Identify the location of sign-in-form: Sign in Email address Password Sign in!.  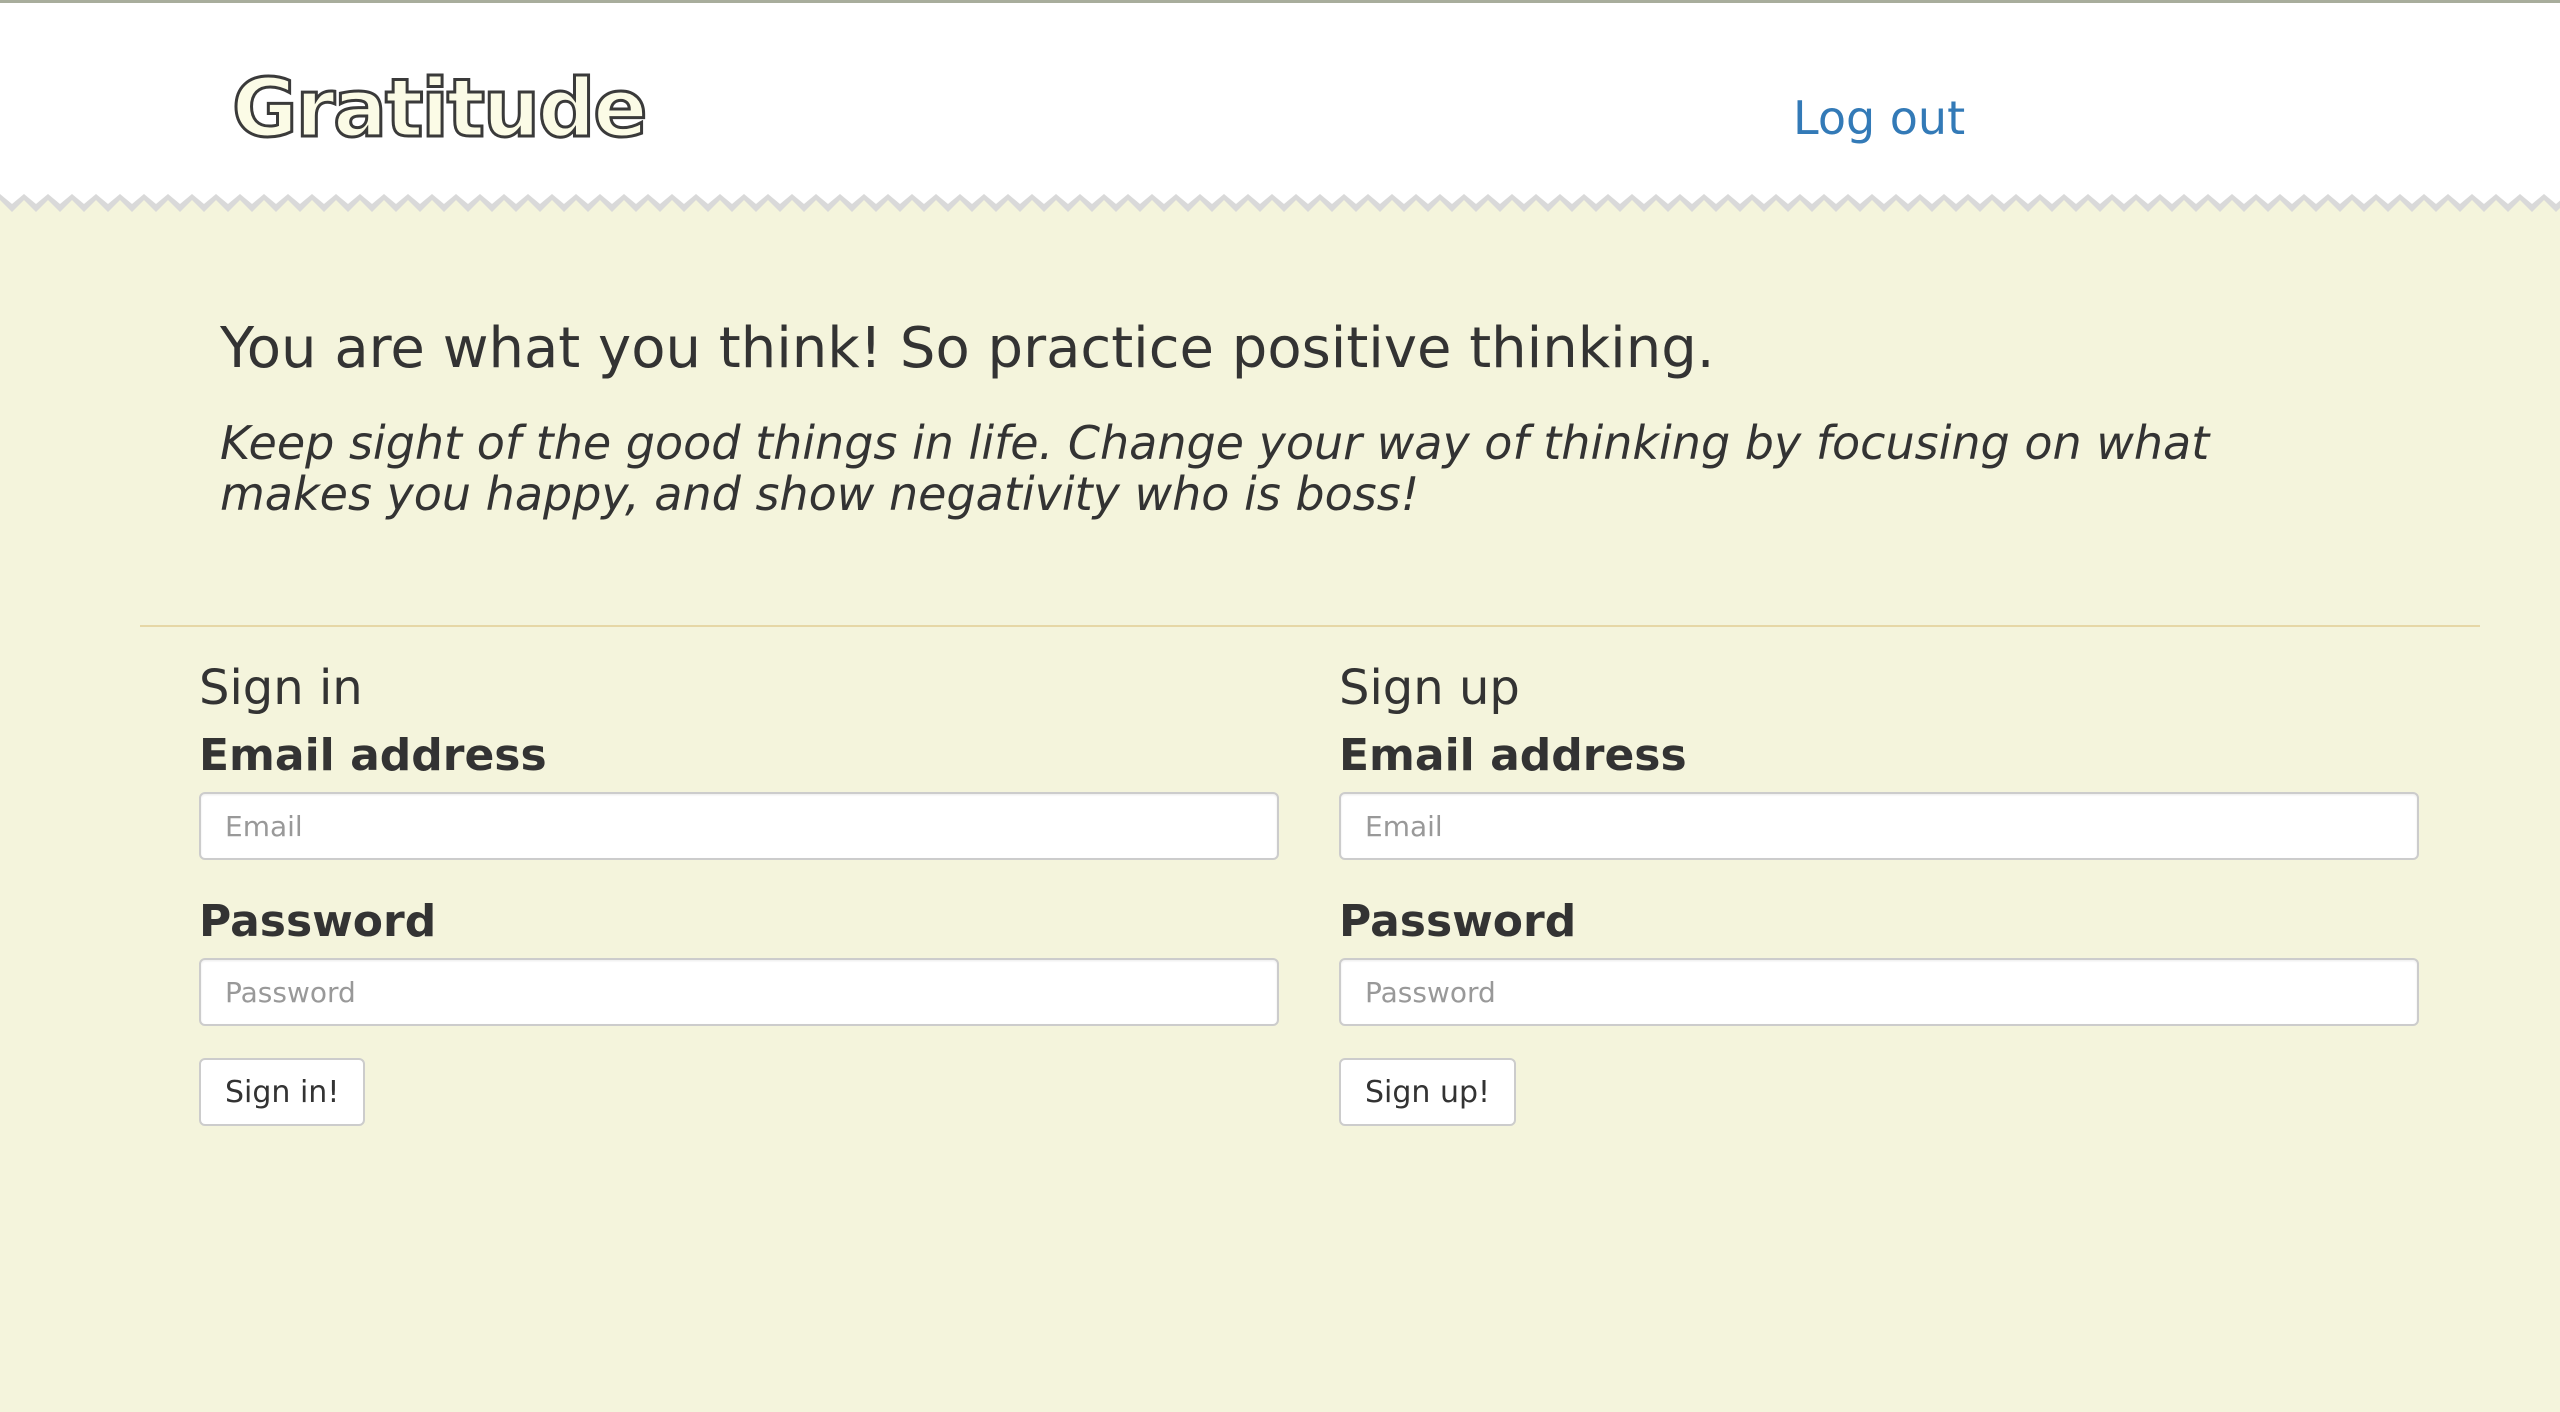
(739, 893).